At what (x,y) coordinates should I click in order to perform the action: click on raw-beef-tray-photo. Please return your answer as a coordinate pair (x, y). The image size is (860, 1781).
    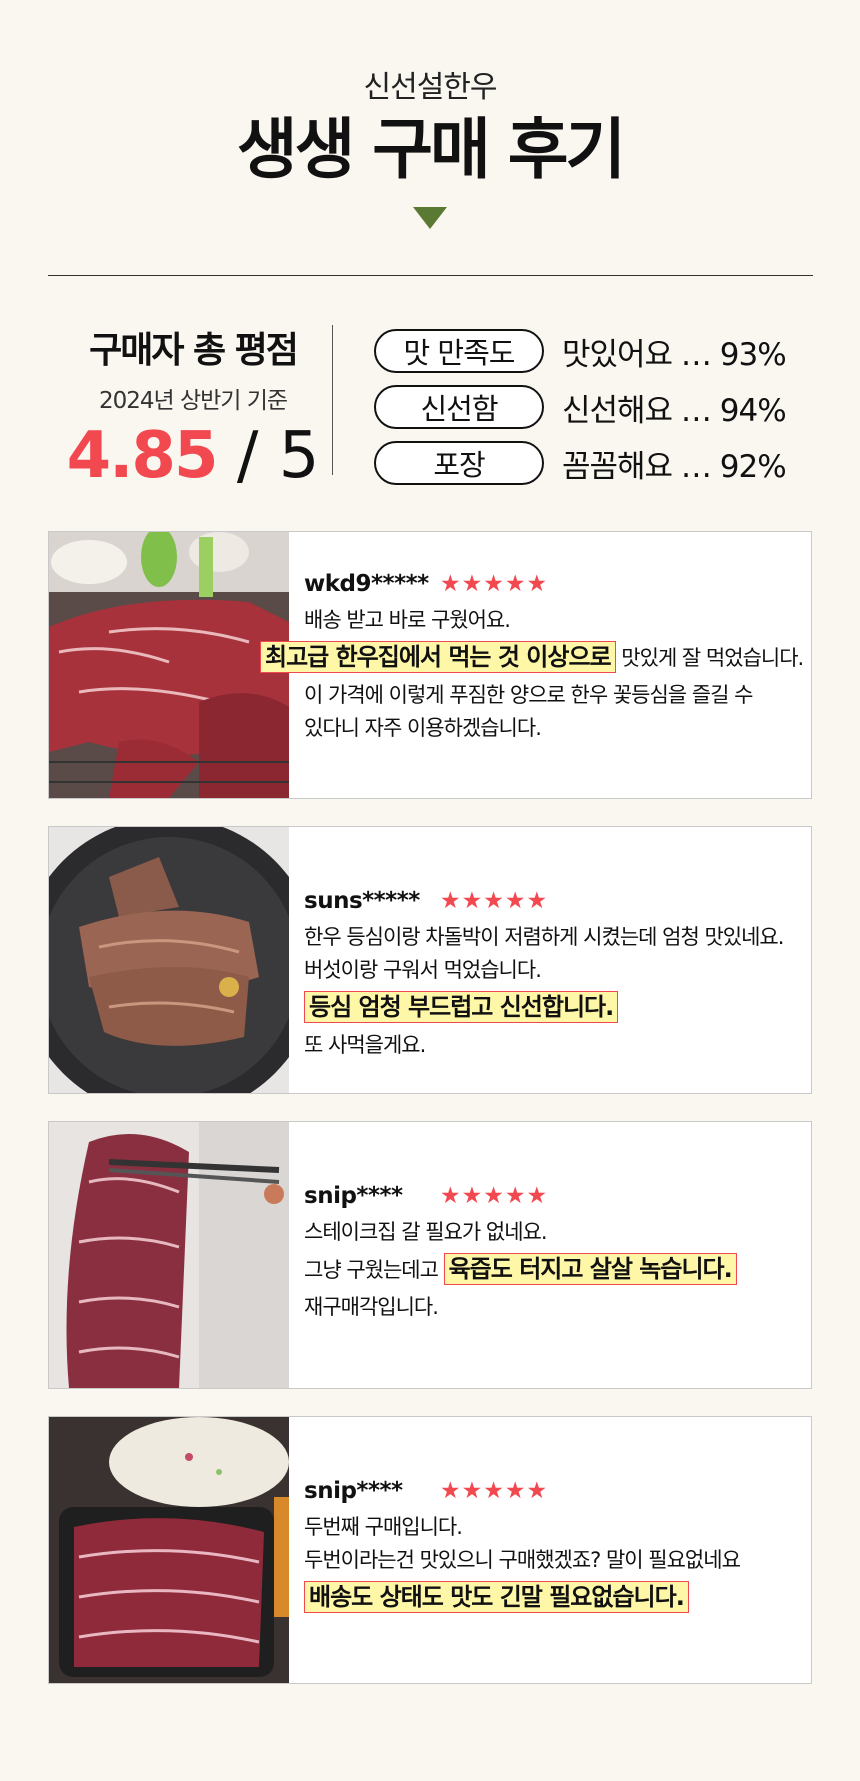
    Looking at the image, I should click on (169, 1550).